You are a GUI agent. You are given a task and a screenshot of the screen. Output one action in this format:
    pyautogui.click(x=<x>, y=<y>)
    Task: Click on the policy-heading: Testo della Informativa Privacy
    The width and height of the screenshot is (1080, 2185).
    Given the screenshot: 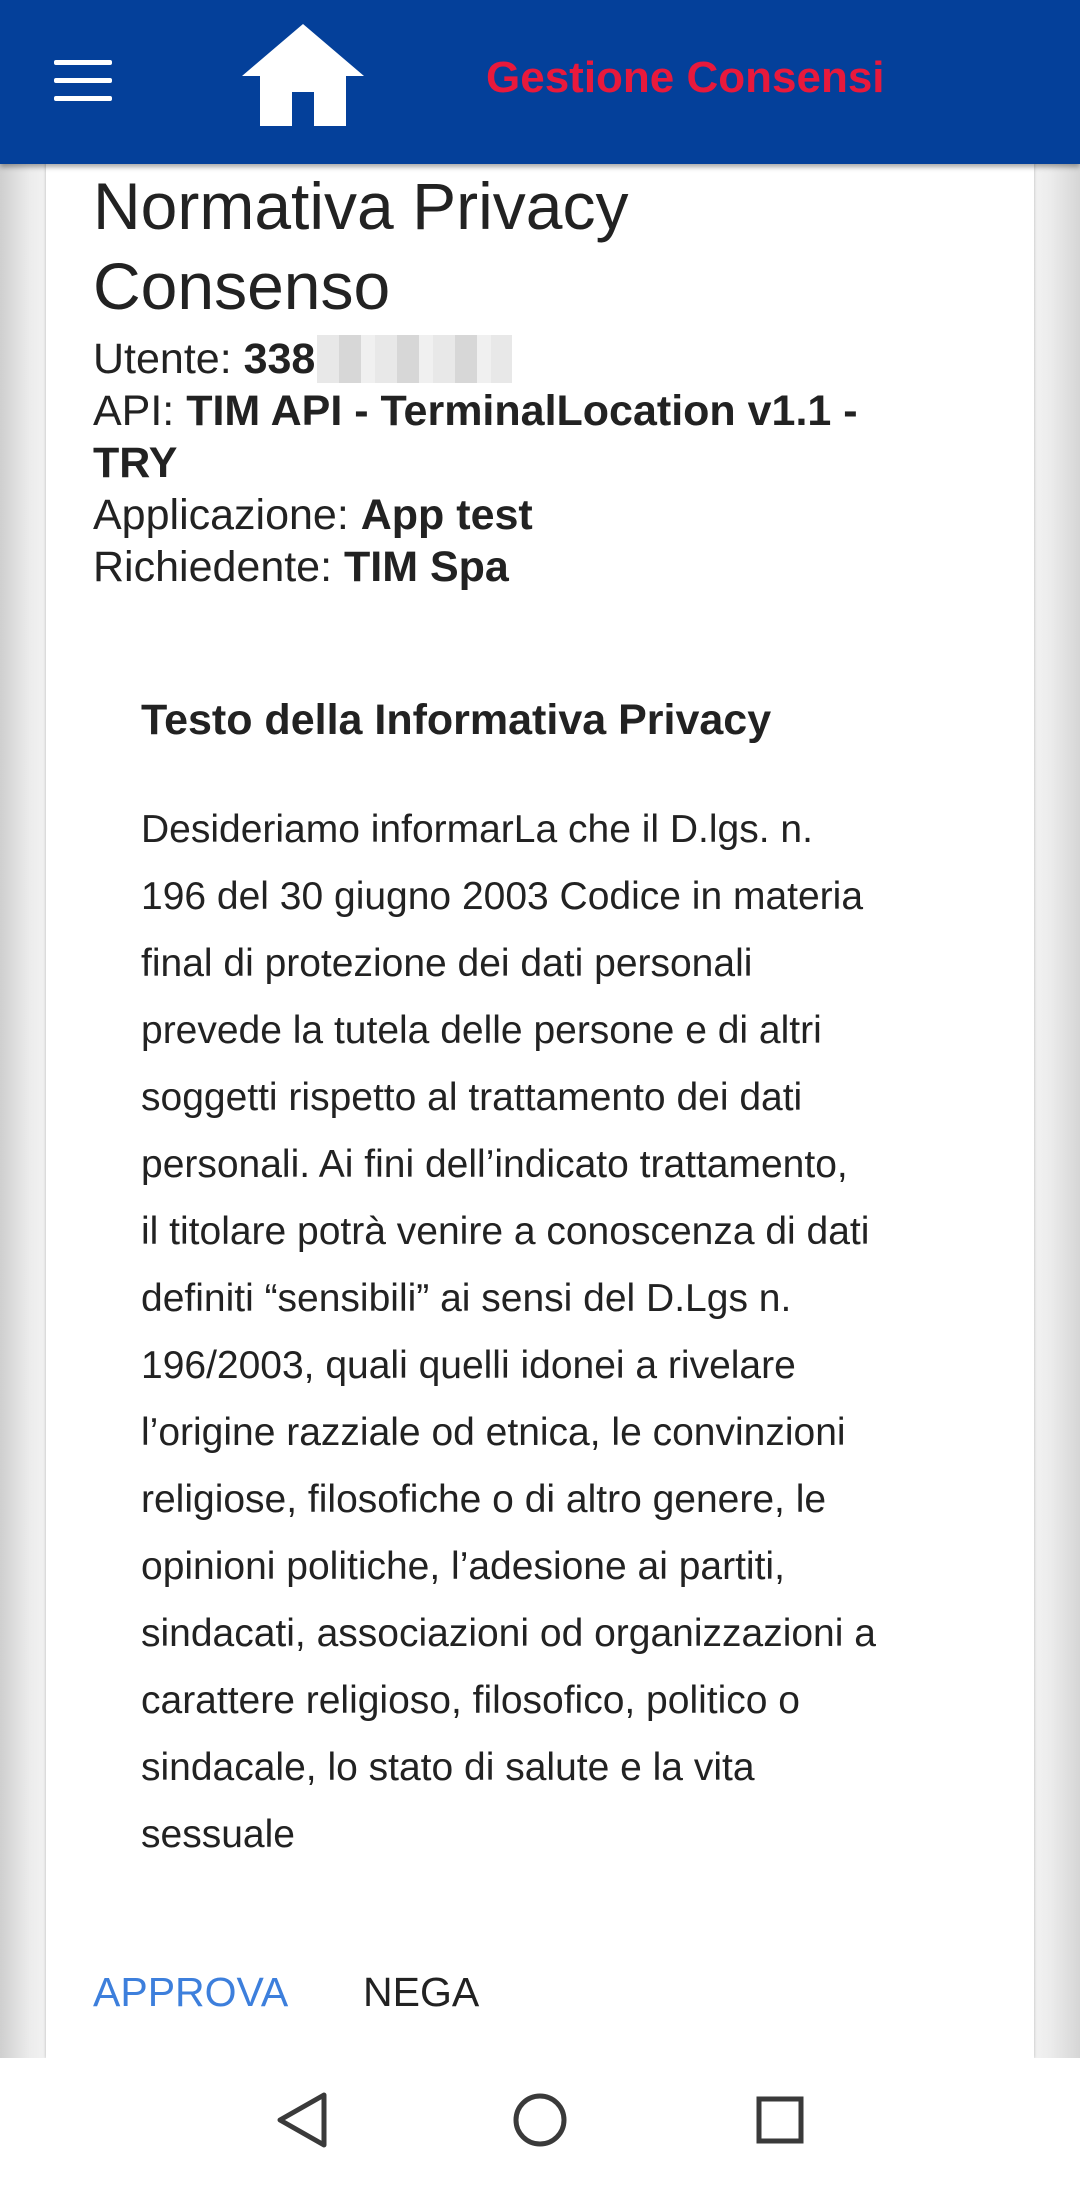 What is the action you would take?
    pyautogui.click(x=456, y=720)
    